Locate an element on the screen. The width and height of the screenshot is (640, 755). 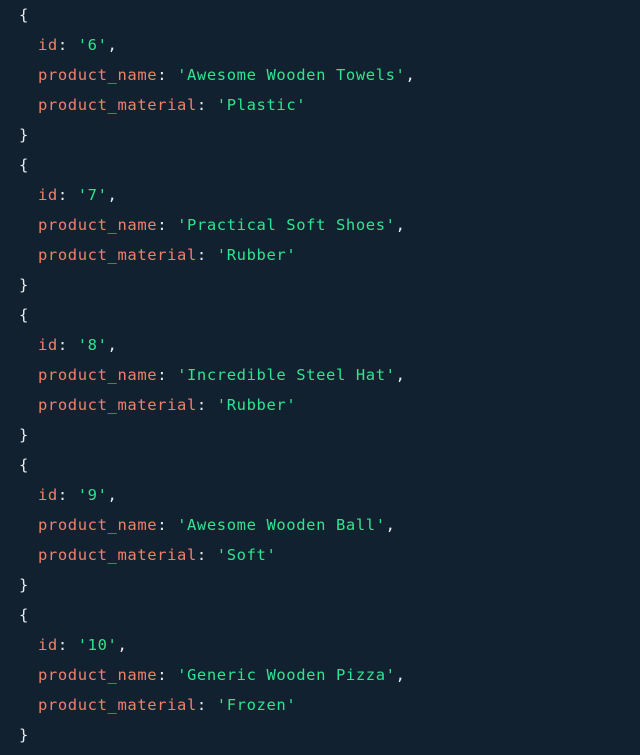
field-product-material: product_material: 'Plastic' is located at coordinates (217, 105).